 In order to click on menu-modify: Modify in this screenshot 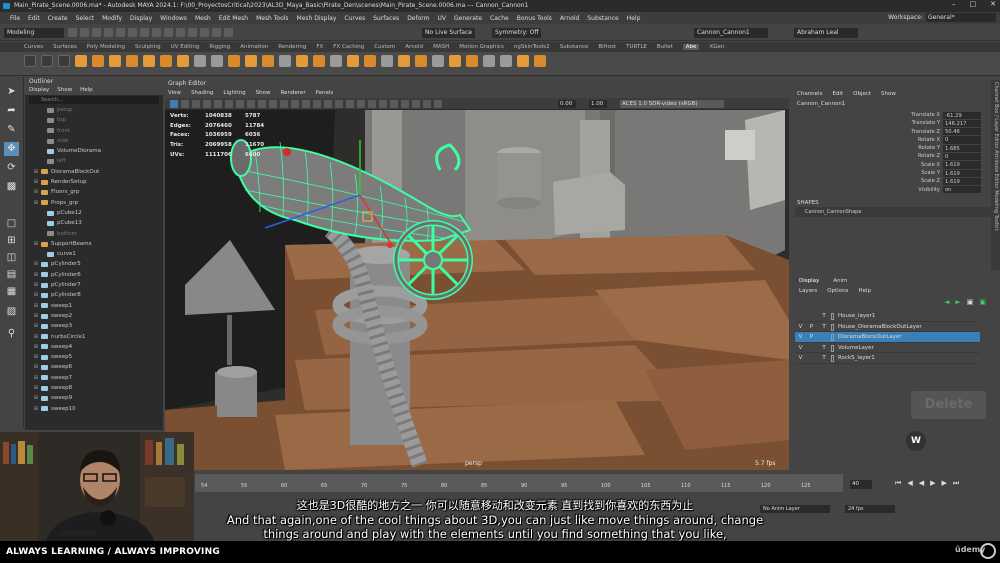, I will do `click(112, 18)`.